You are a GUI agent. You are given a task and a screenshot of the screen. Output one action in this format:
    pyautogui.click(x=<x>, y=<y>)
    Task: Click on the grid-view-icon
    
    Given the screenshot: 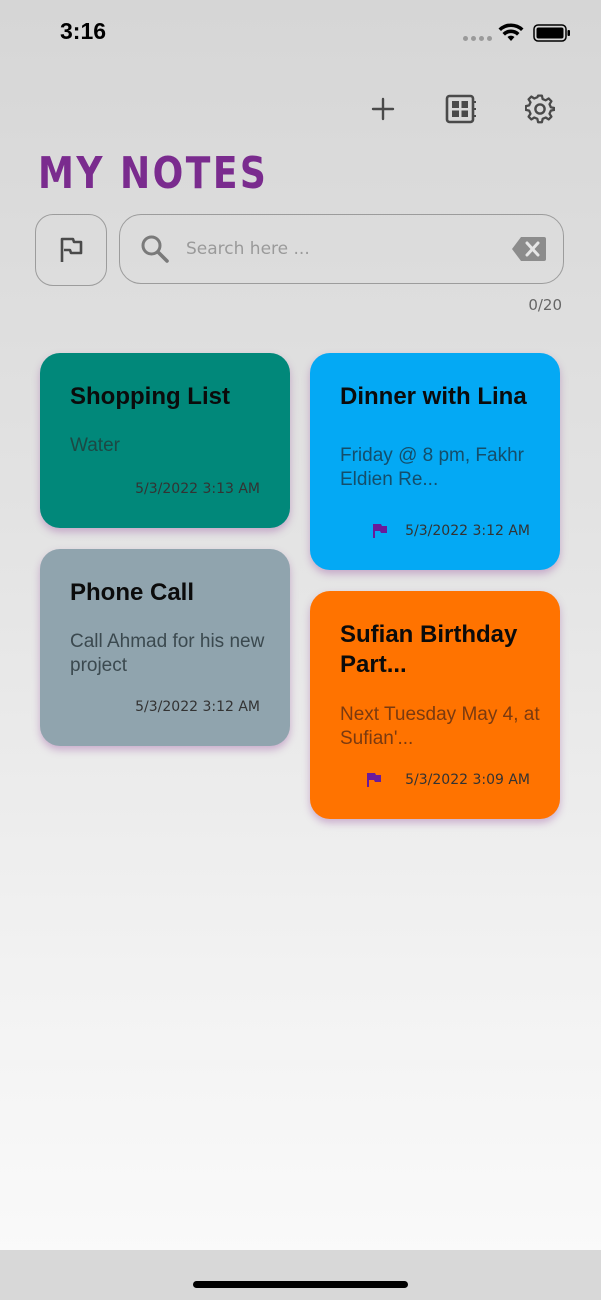 What is the action you would take?
    pyautogui.click(x=460, y=109)
    